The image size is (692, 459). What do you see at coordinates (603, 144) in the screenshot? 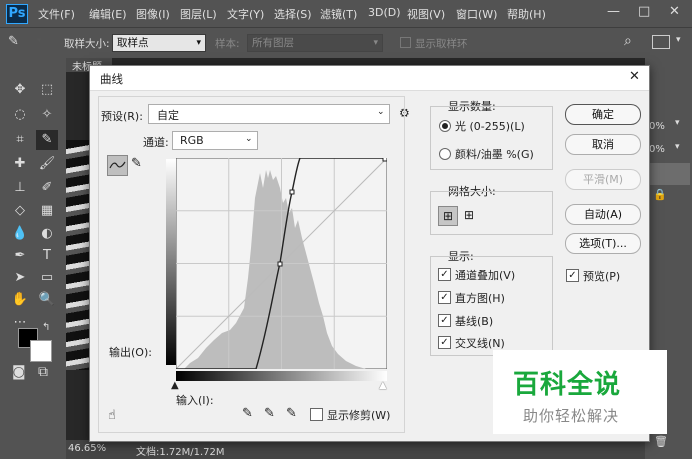
I see `cancel-button: 取消` at bounding box center [603, 144].